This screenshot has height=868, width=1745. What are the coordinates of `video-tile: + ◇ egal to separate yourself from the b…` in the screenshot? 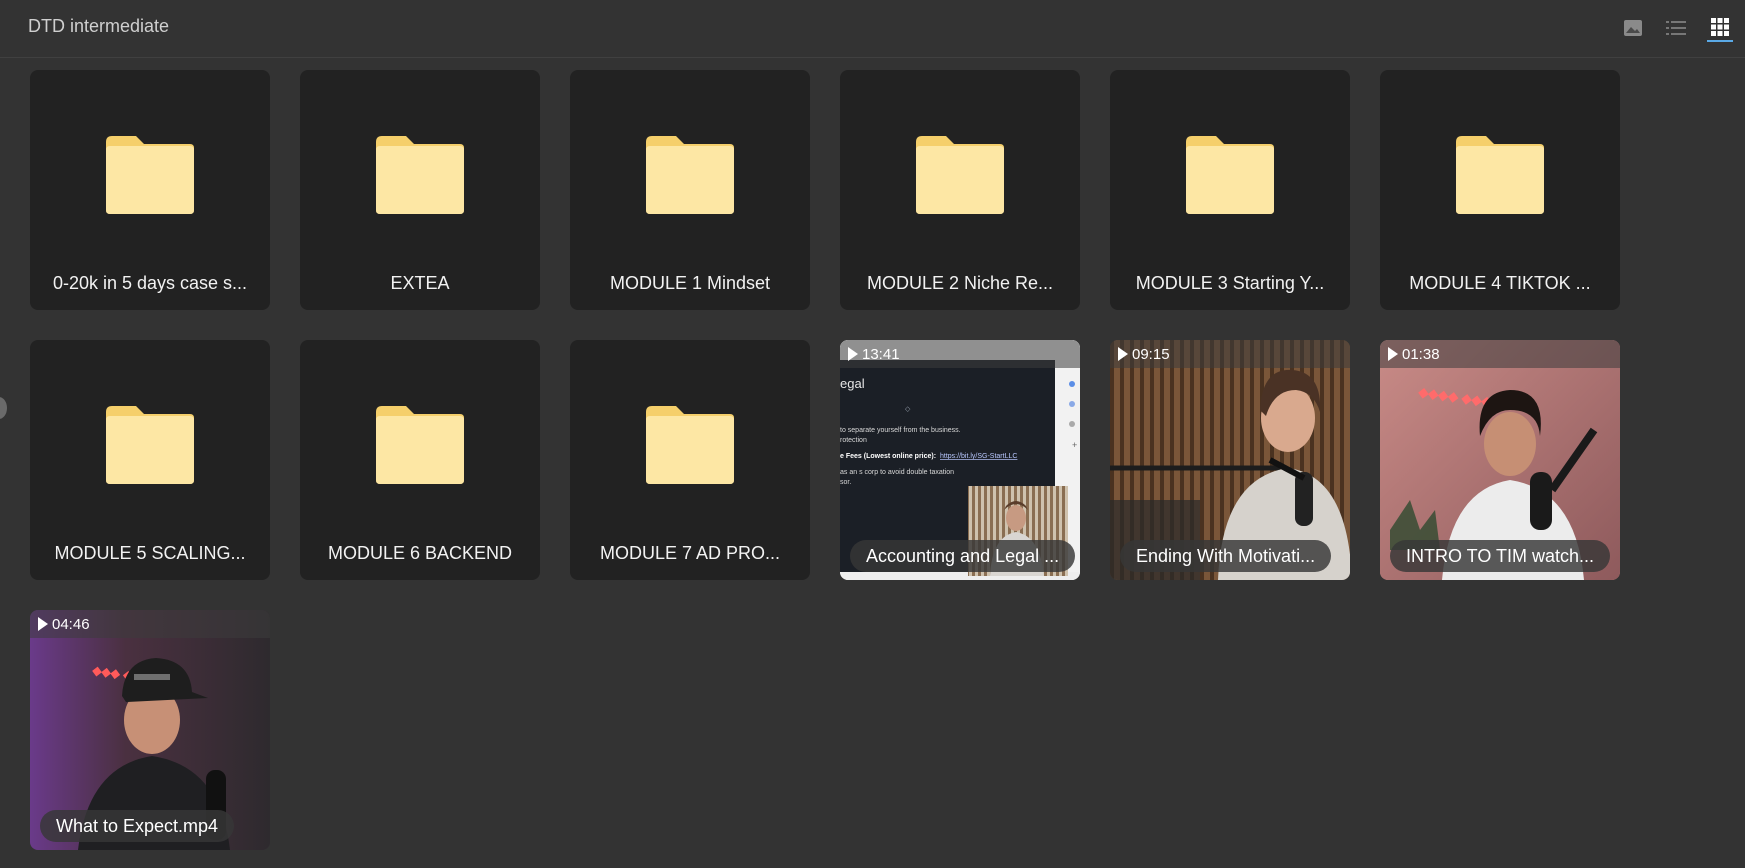 It's located at (960, 460).